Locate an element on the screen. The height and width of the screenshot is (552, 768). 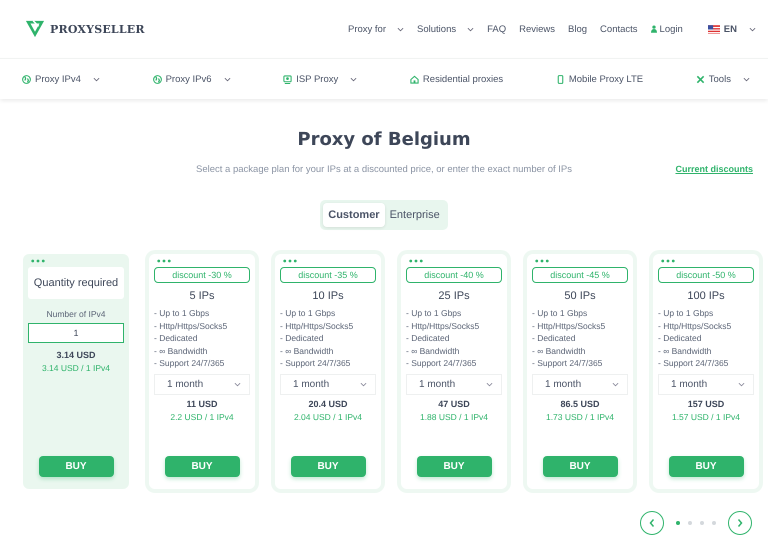
total-price: 157 USD is located at coordinates (706, 404).